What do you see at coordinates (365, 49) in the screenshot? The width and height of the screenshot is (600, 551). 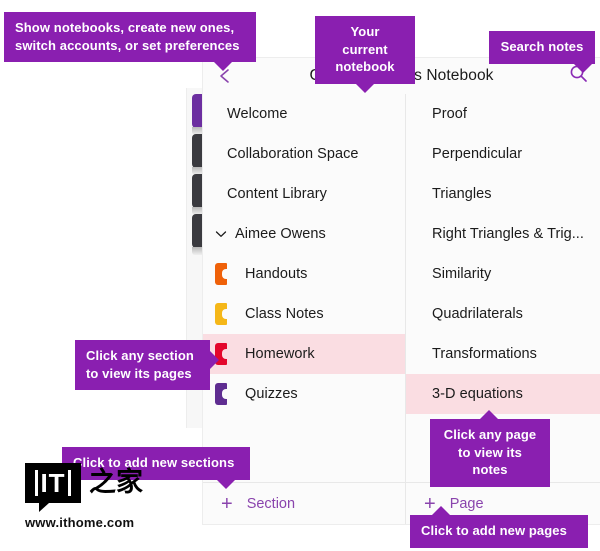 I see `callout-text: Your current notebook` at bounding box center [365, 49].